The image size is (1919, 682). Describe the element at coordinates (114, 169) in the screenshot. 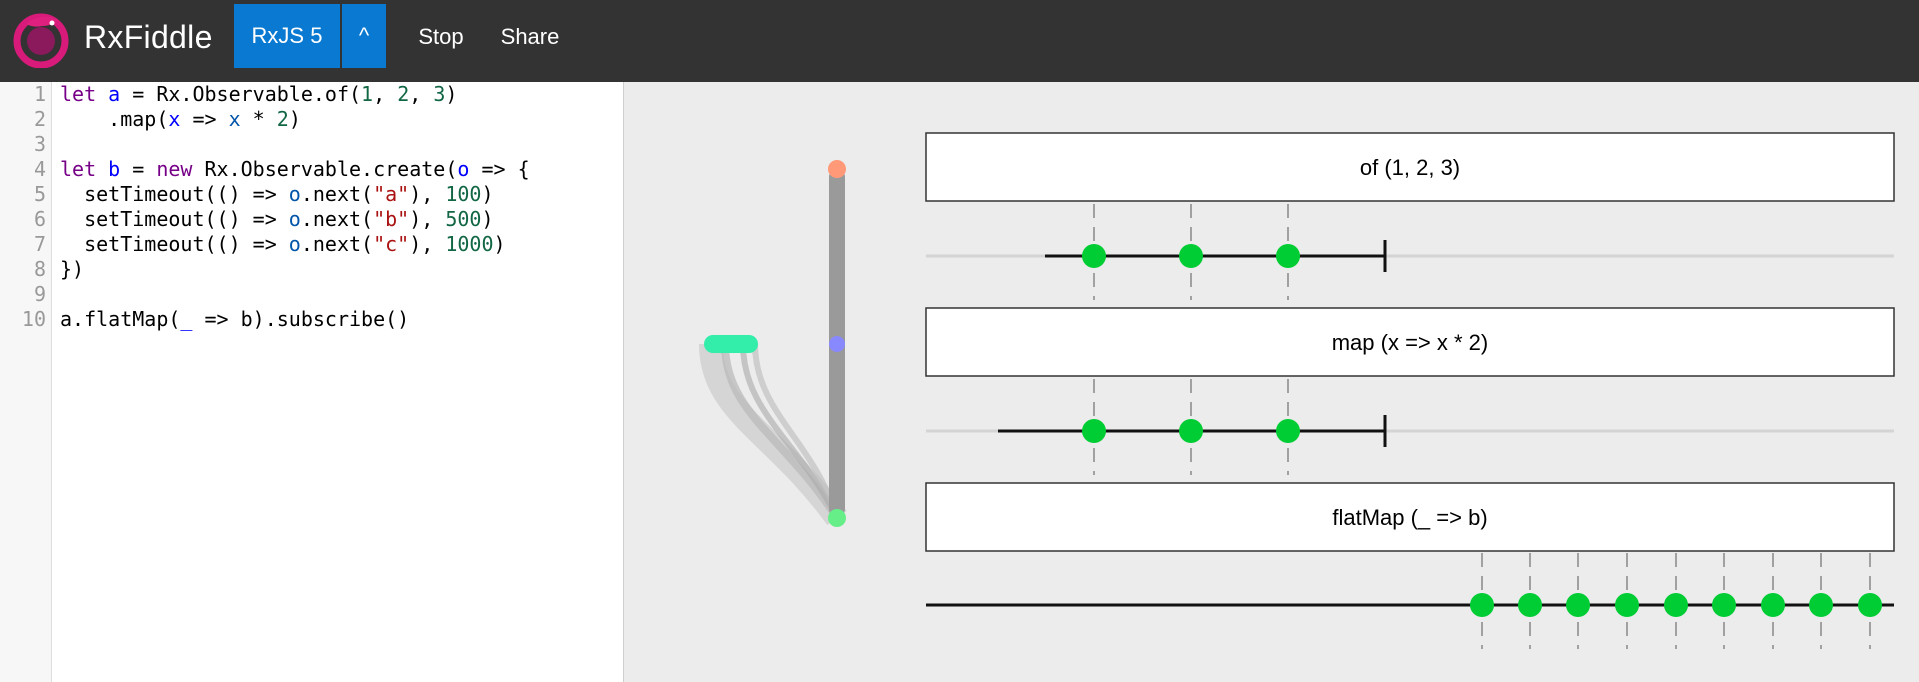

I see `code-token: b` at that location.